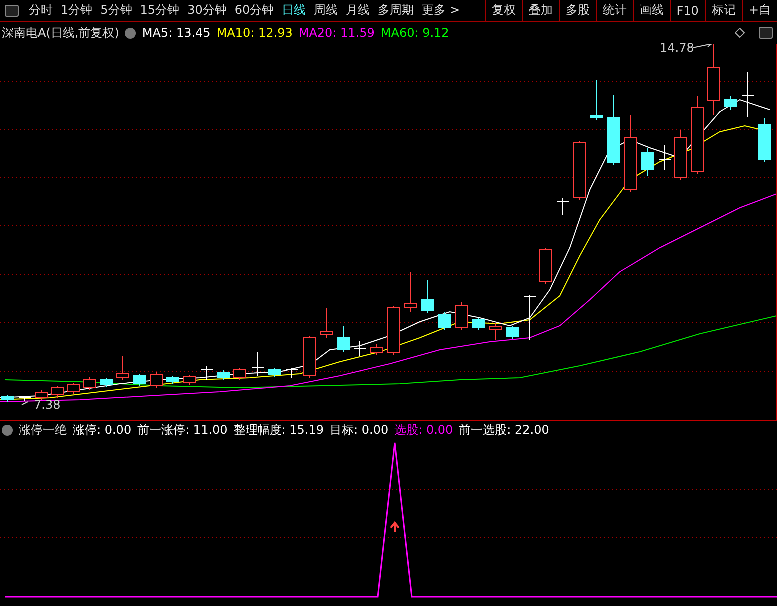  I want to click on period-tab: 15分钟, so click(160, 10).